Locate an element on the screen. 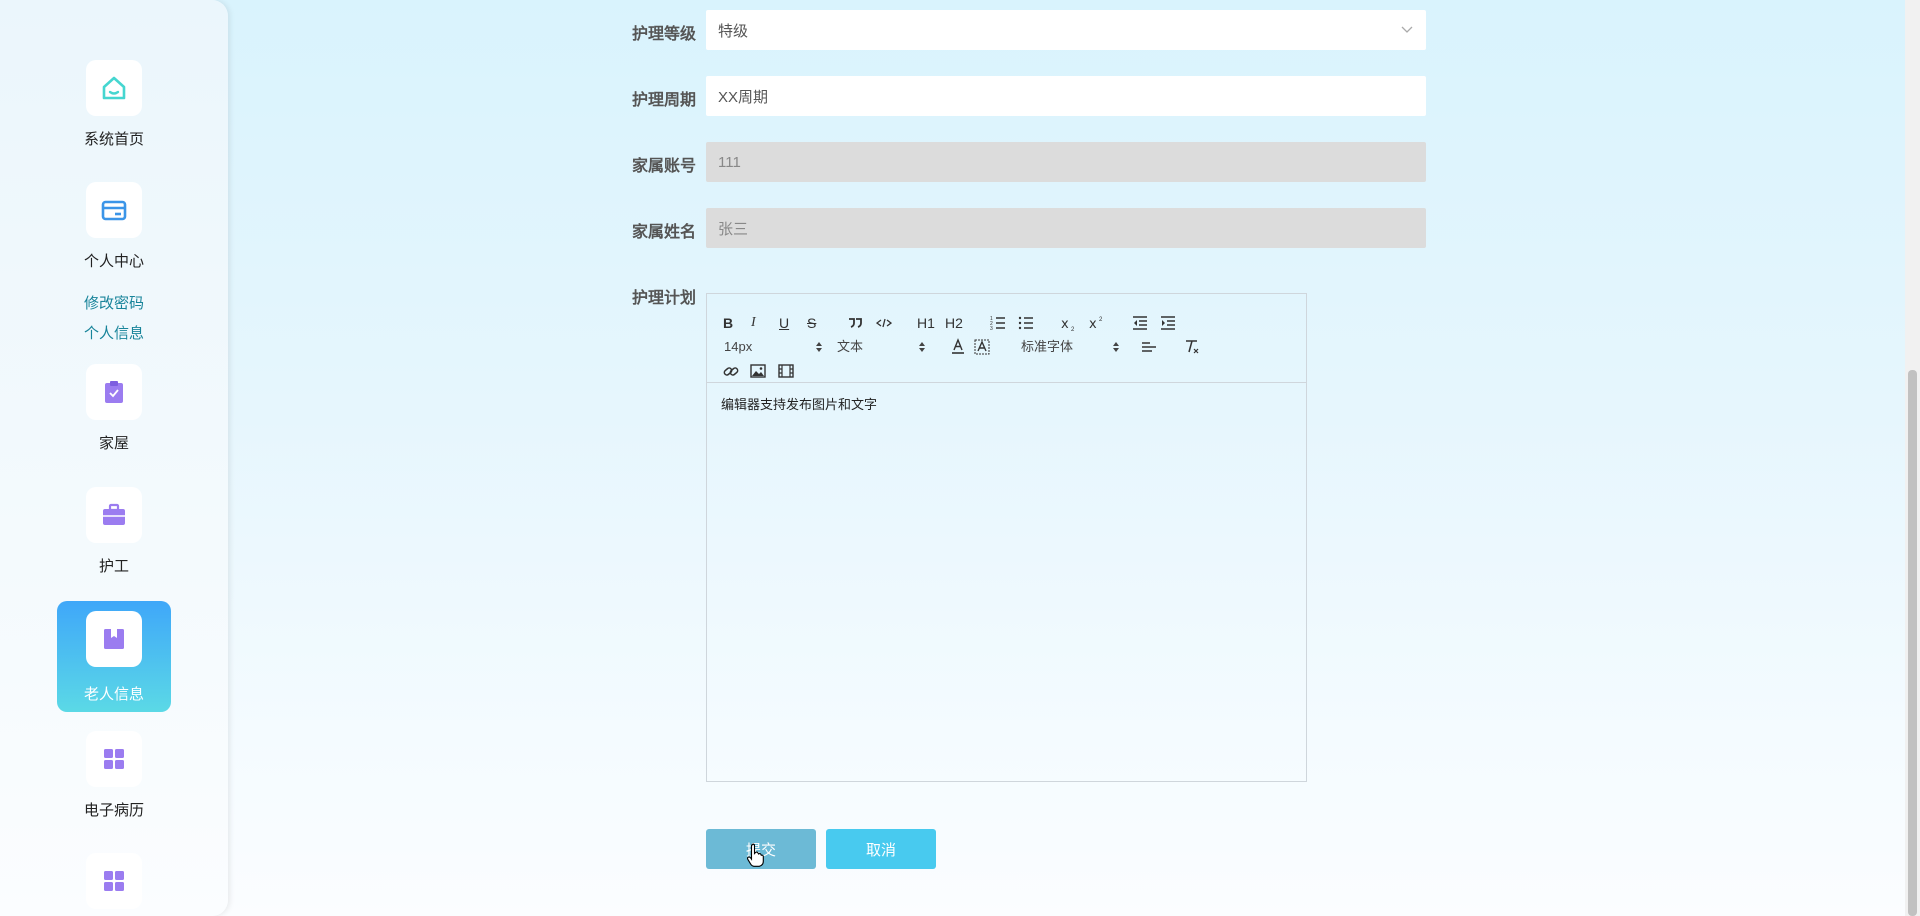  align-left-icon is located at coordinates (1149, 347).